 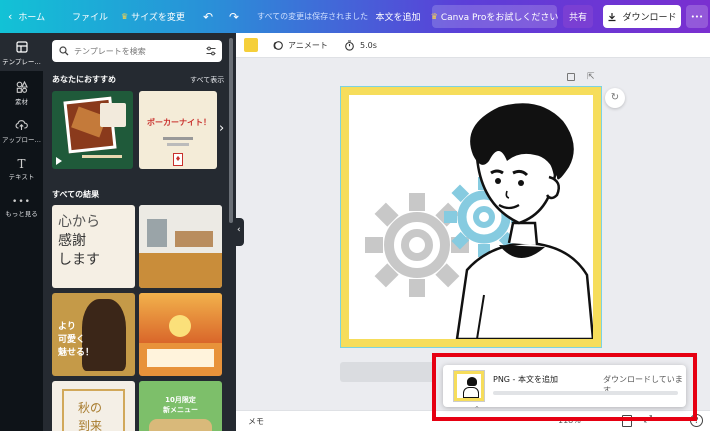 I want to click on cloud-upload-icon, so click(x=21, y=125).